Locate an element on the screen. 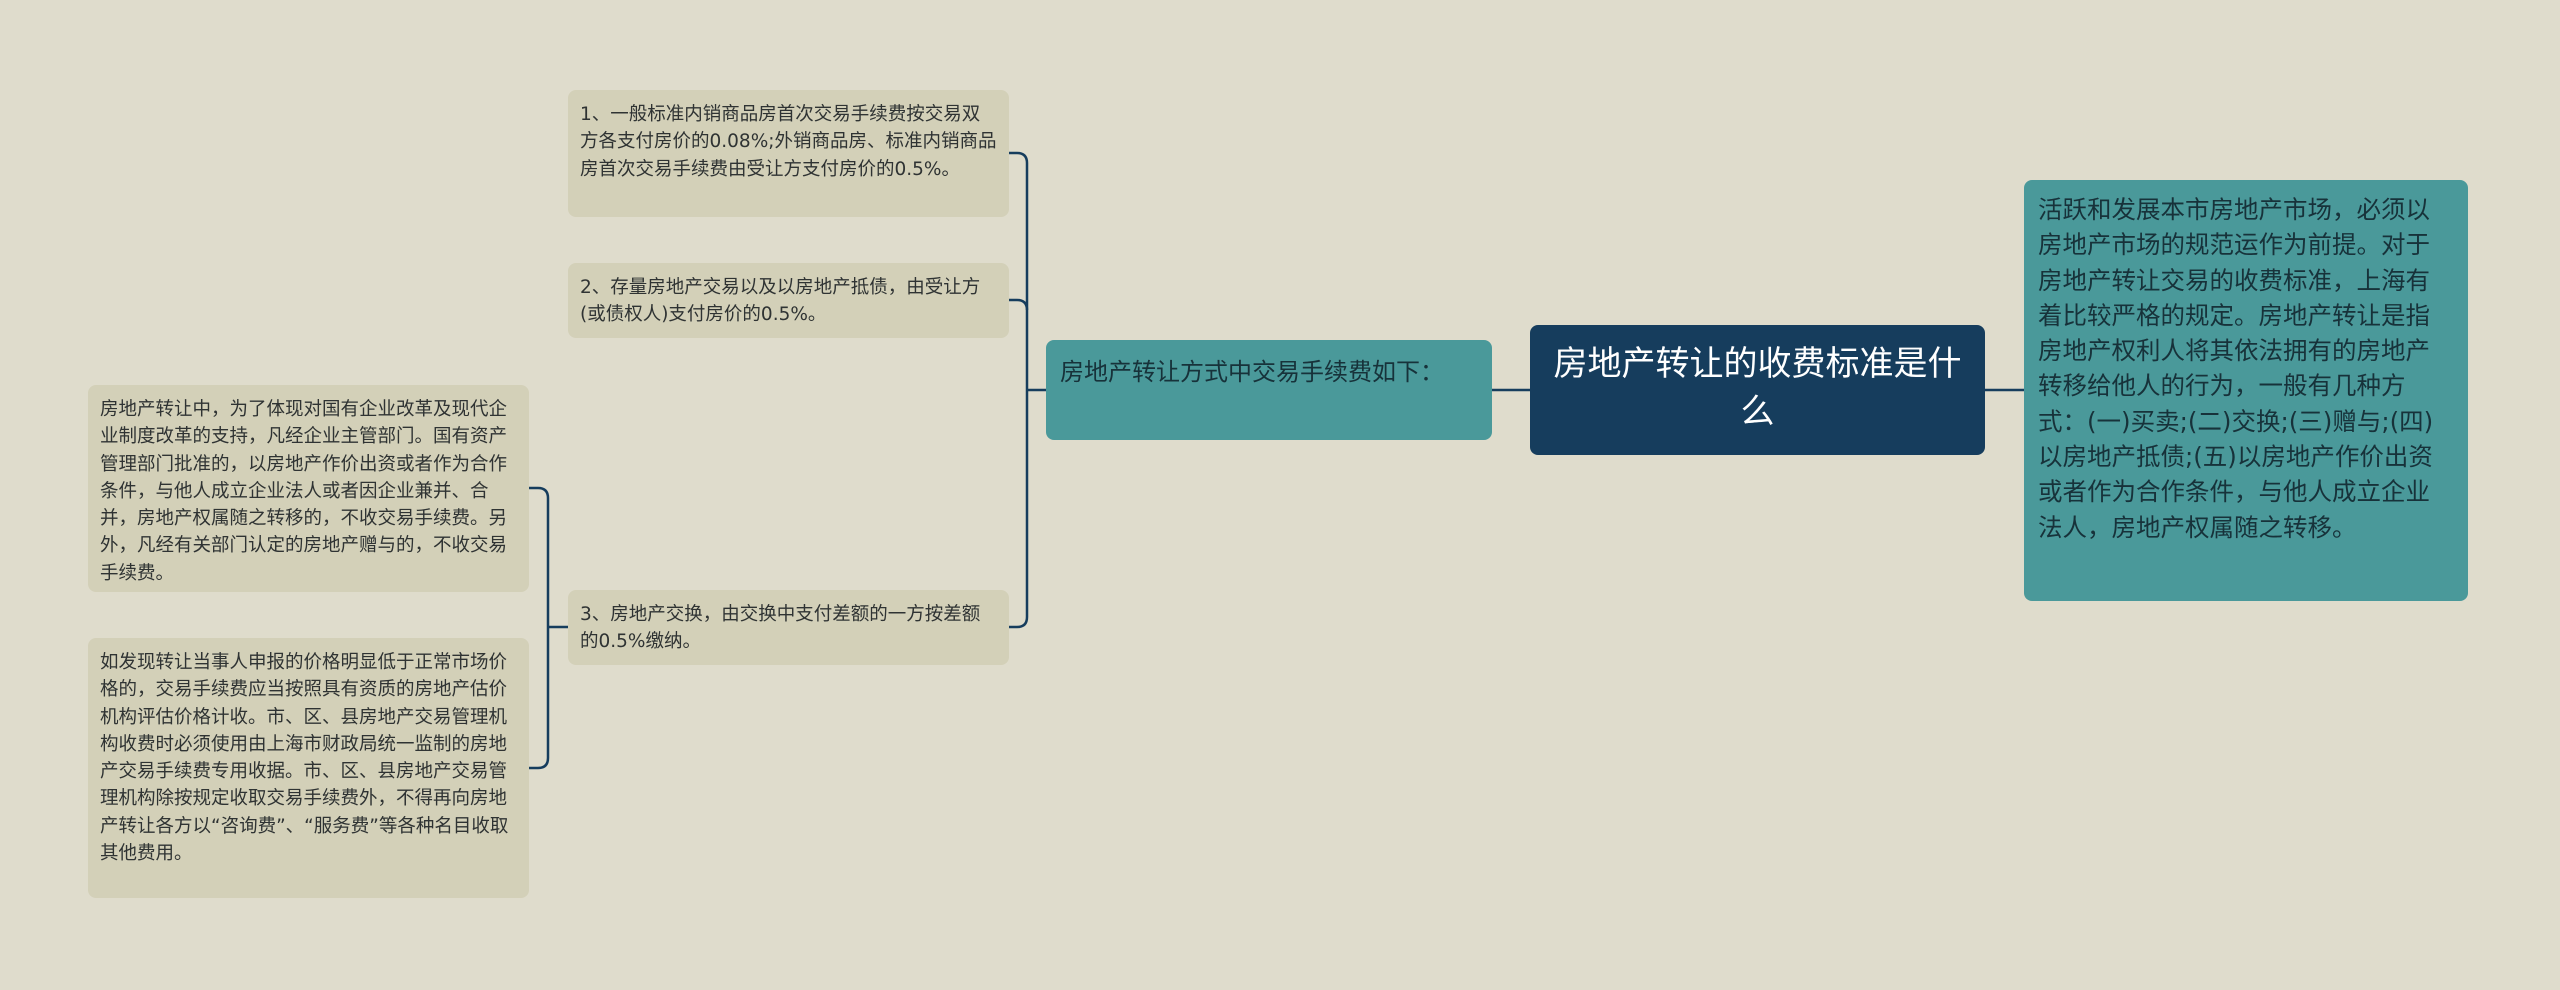  connector-mid-bracket is located at coordinates (1019, 390).